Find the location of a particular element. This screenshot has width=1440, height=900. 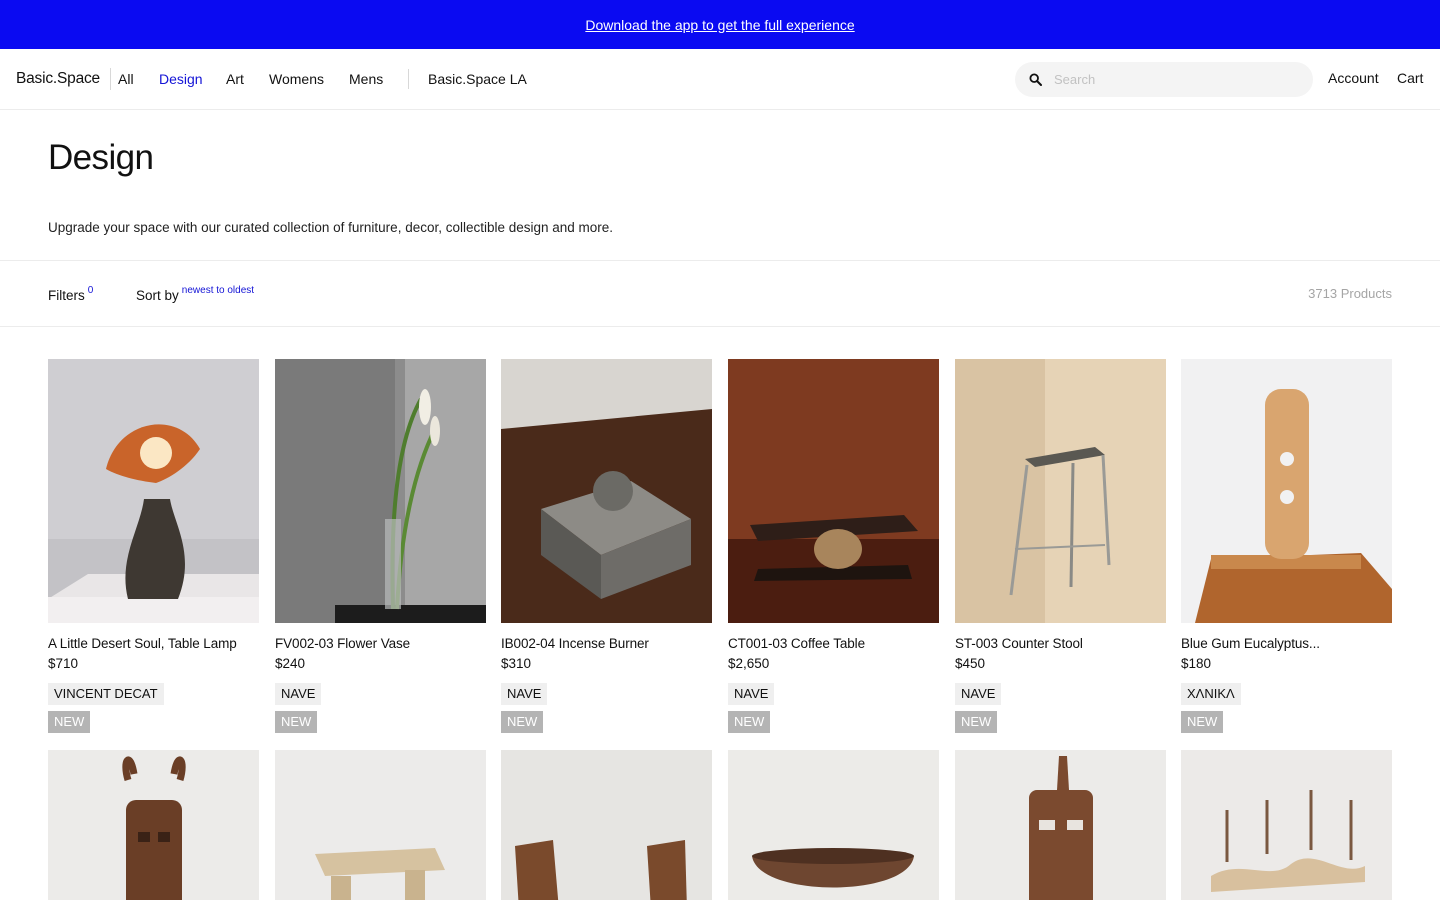

product-image-wooden-bowl is located at coordinates (833, 825).